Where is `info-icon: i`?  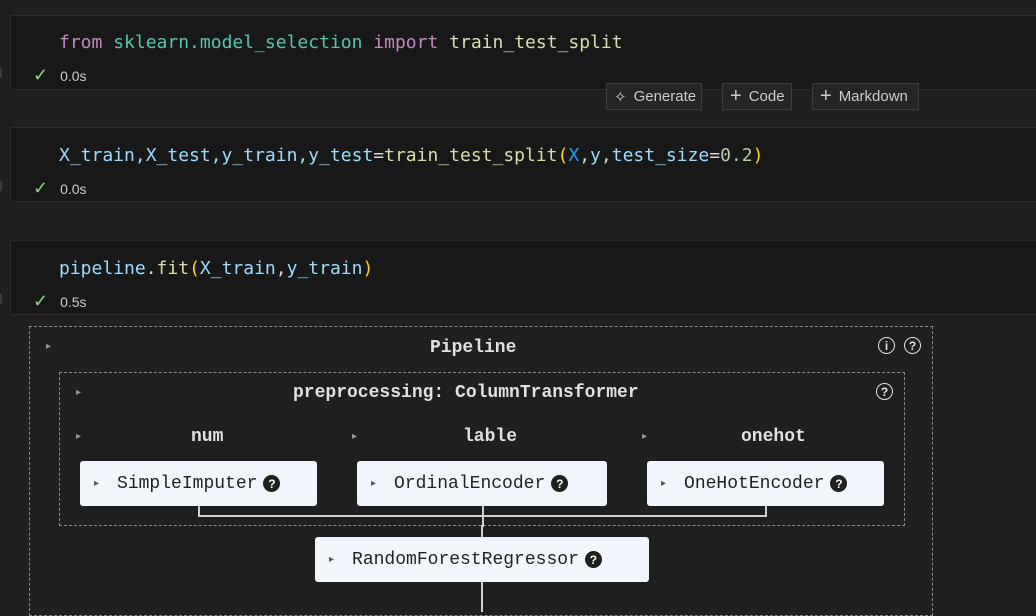 info-icon: i is located at coordinates (886, 345).